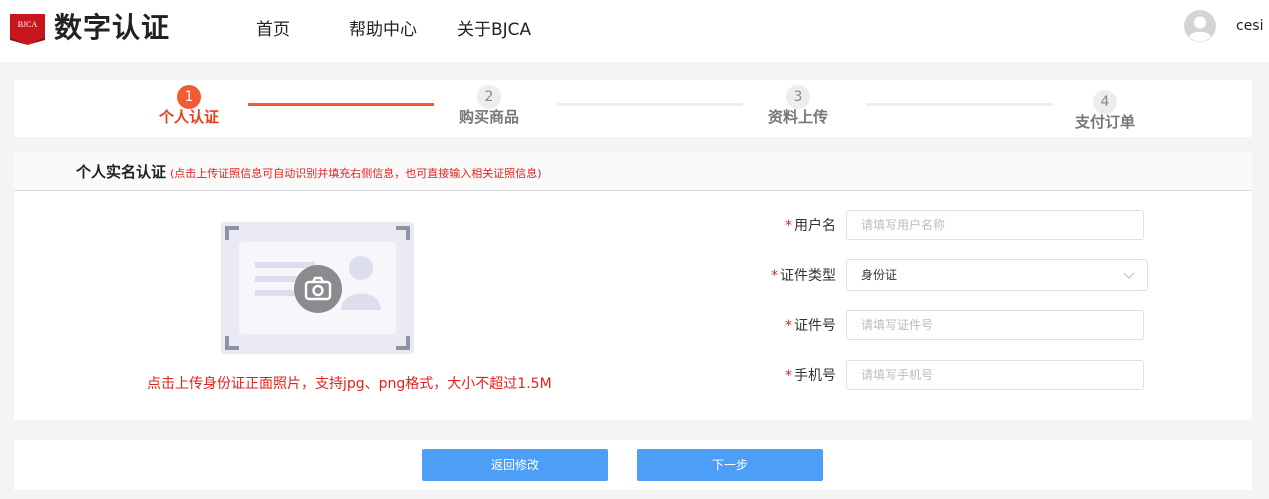  I want to click on step-4-label: 支付订单, so click(1104, 122).